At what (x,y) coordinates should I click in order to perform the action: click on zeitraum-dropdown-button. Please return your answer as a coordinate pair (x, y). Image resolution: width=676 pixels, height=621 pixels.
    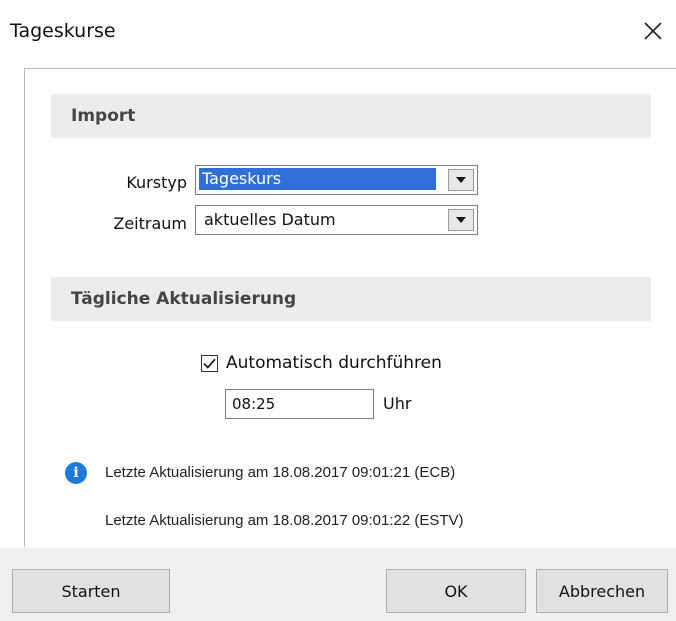
    Looking at the image, I should click on (461, 220).